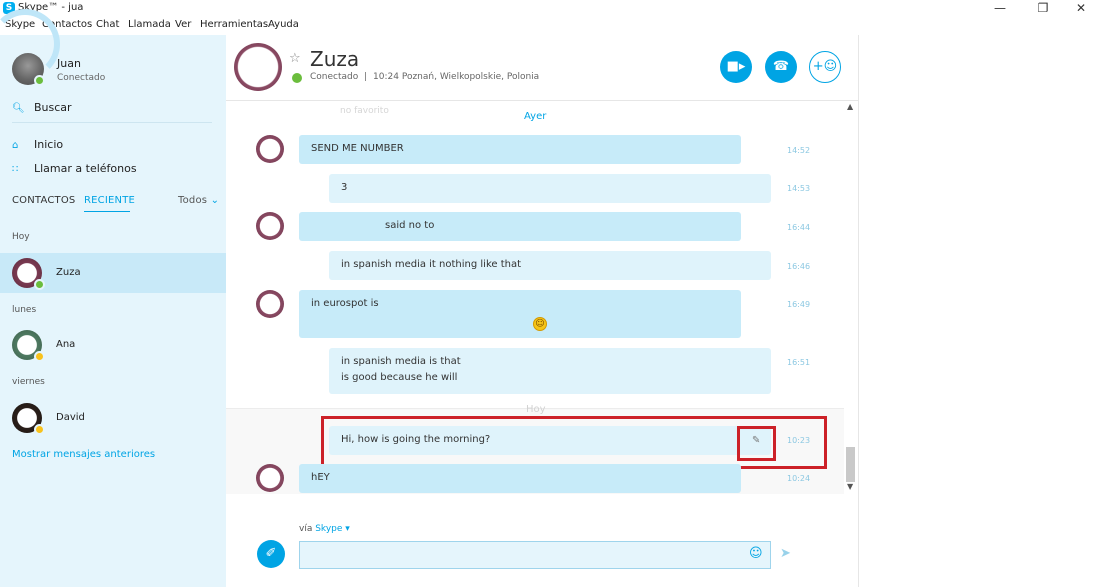 This screenshot has height=587, width=1100. I want to click on contact-tabs: CONTACTOS RECIENTE Todos ⌄, so click(117, 203).